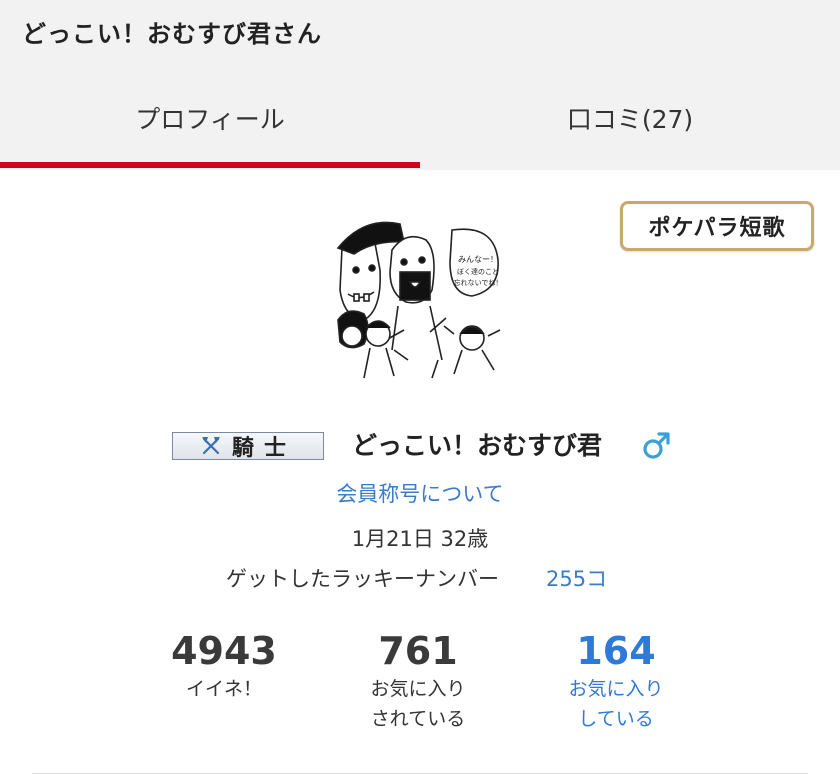 The image size is (840, 780). Describe the element at coordinates (224, 651) in the screenshot. I see `likes-count: 4943` at that location.